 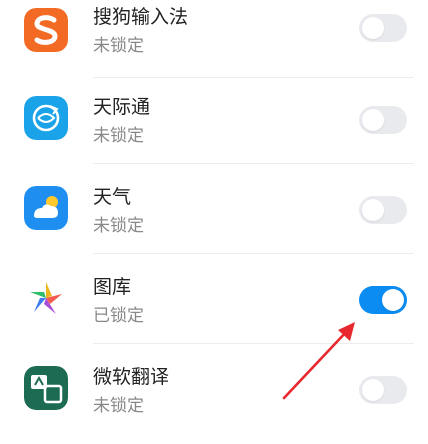 What do you see at coordinates (46, 388) in the screenshot?
I see `microsoft-translator-icon` at bounding box center [46, 388].